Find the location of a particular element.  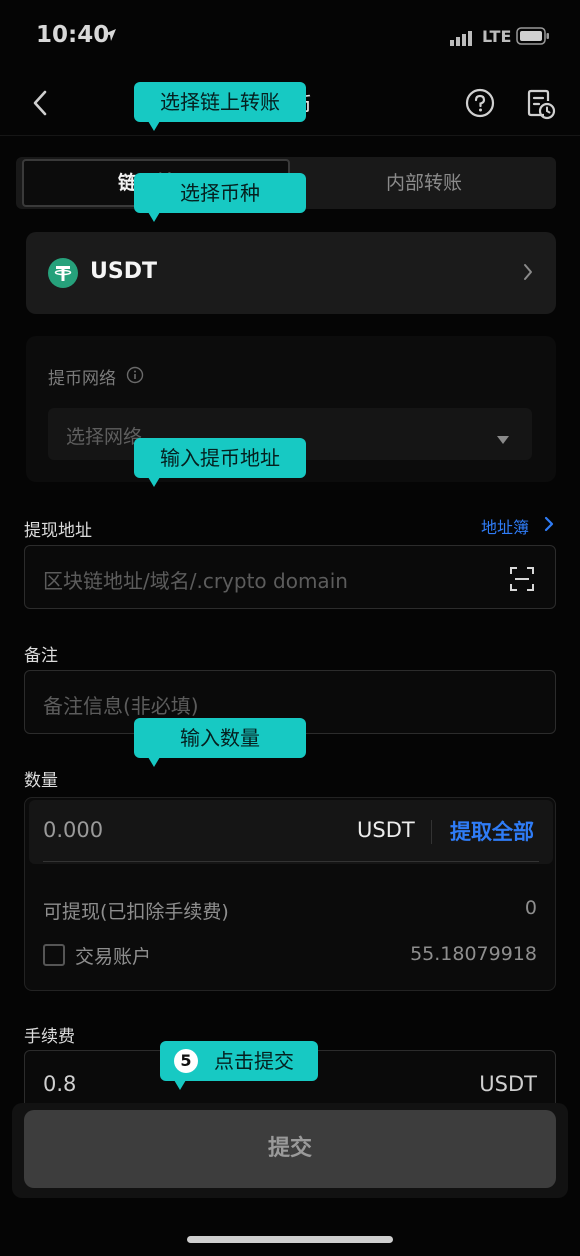

history-record-icon is located at coordinates (541, 106).